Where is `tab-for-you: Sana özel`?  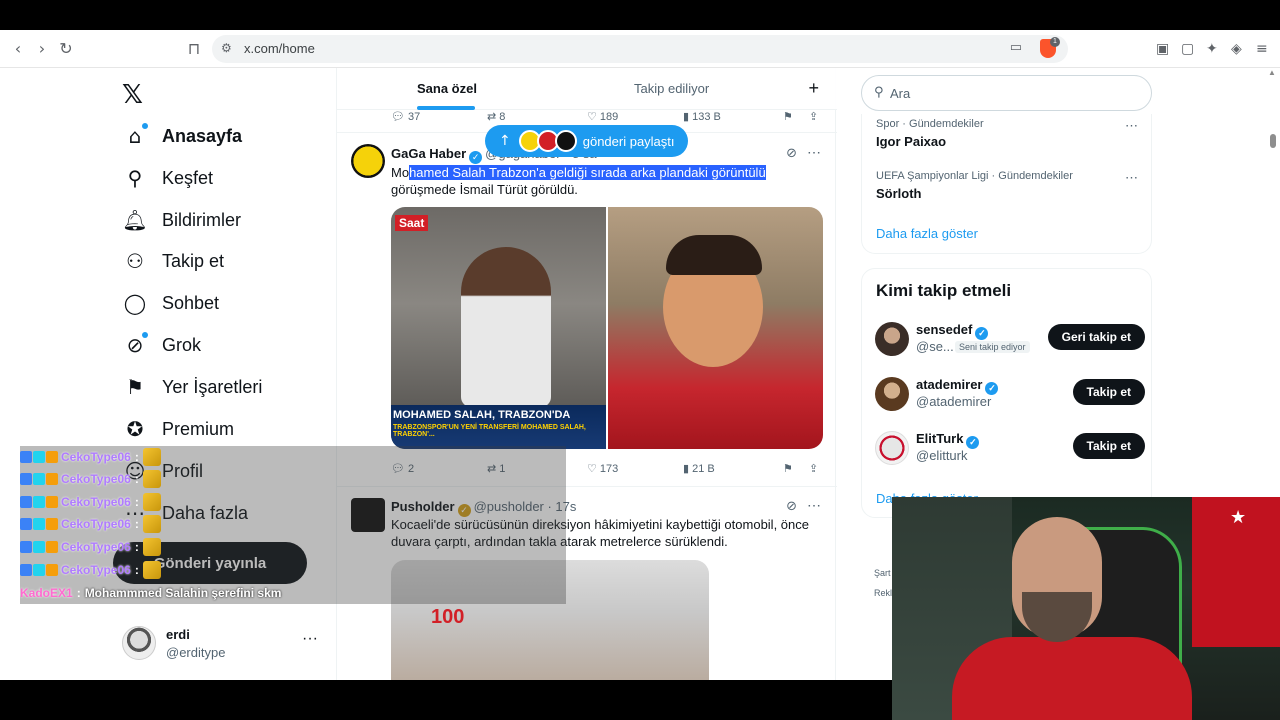 tab-for-you: Sana özel is located at coordinates (447, 88).